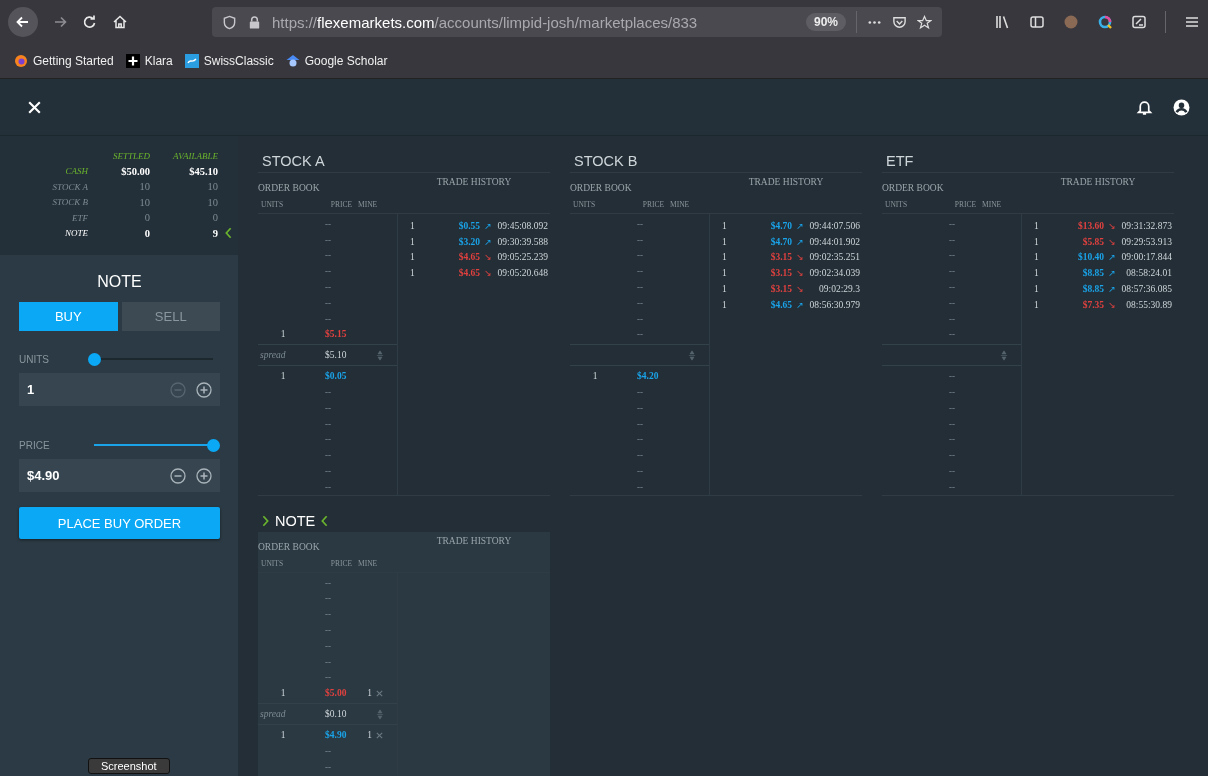 This screenshot has width=1208, height=776. Describe the element at coordinates (336, 61) in the screenshot. I see `bookmark-link: Google Scholar` at that location.